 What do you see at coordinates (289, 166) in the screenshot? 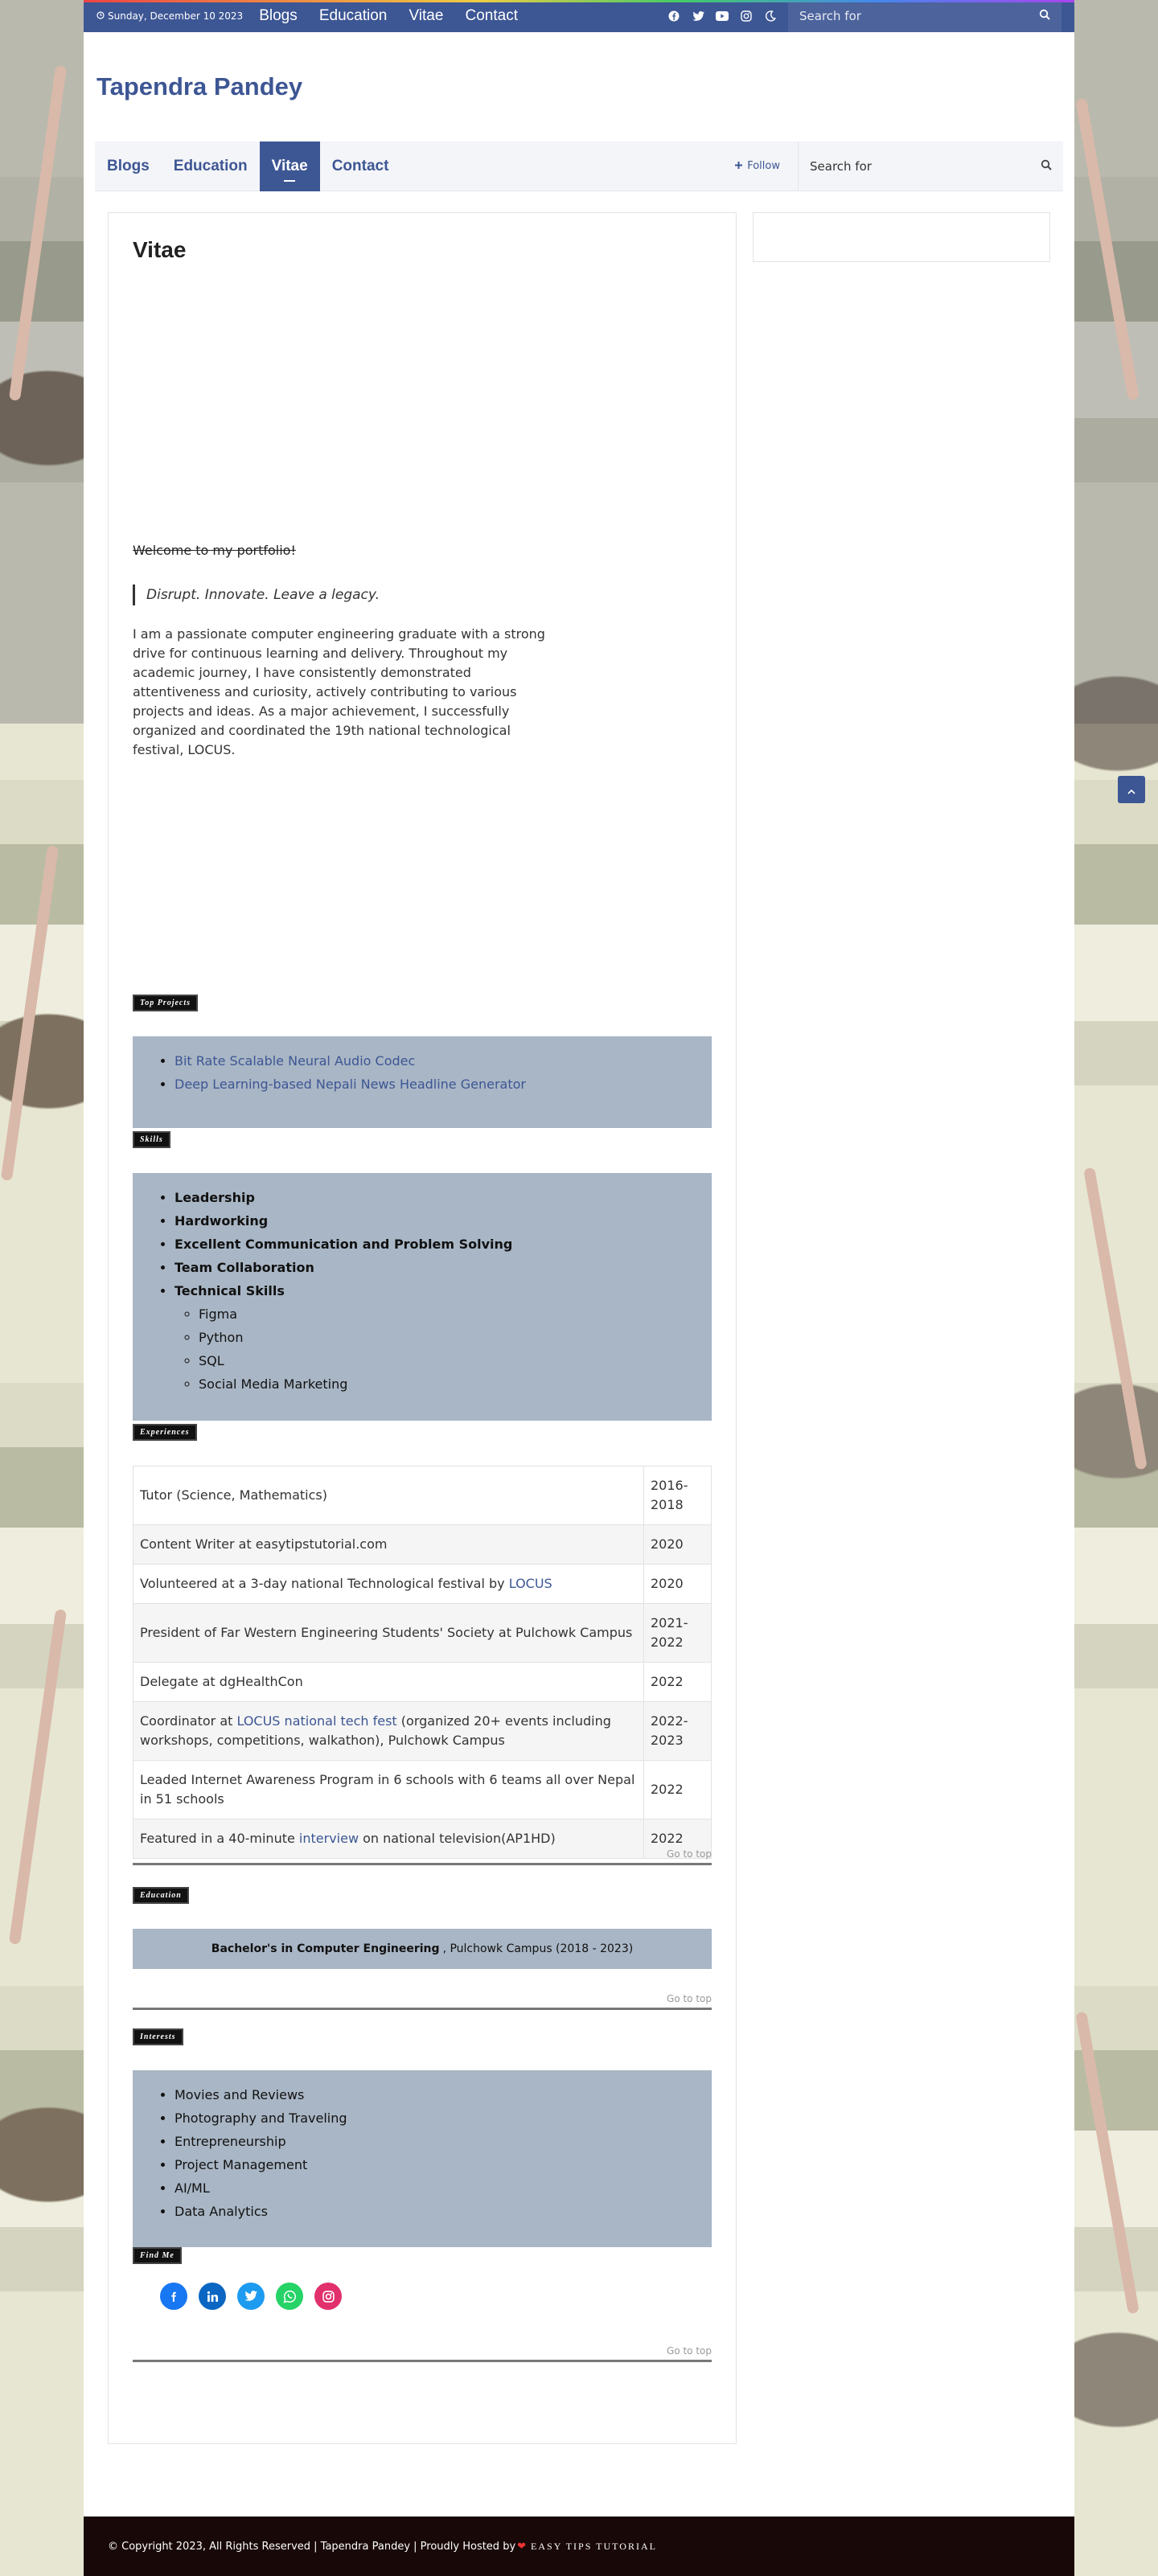
I see `main-nav-vitae: Vitae` at bounding box center [289, 166].